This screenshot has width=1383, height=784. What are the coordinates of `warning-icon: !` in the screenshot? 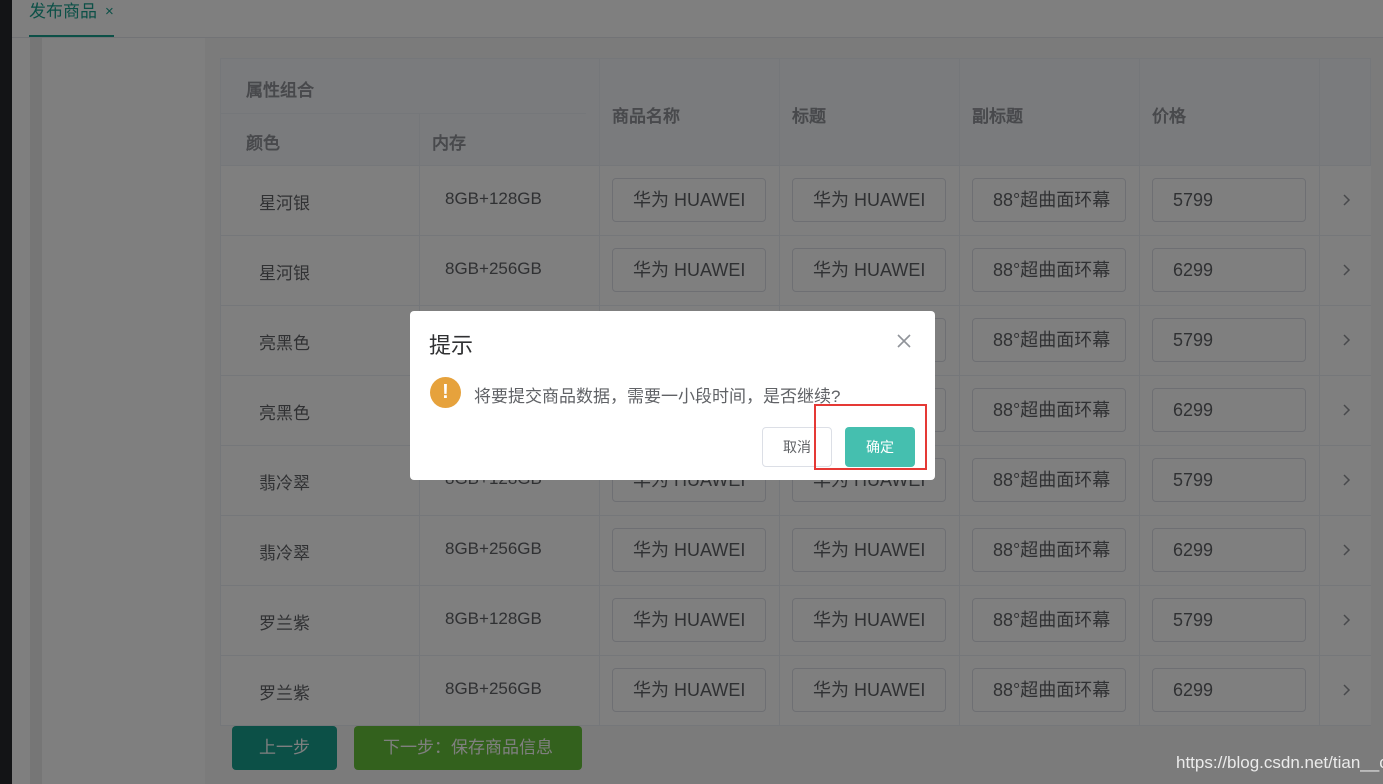 It's located at (445, 392).